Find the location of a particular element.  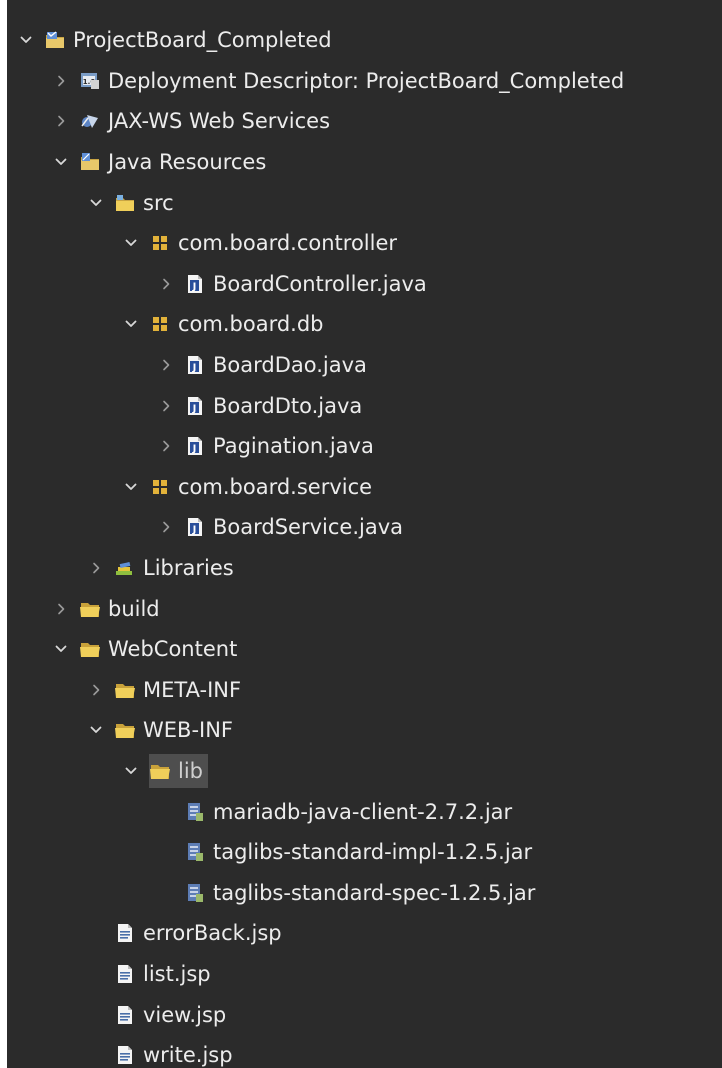

tree-item-content: mariadb-java-client-2.7.2.jar is located at coordinates (349, 812).